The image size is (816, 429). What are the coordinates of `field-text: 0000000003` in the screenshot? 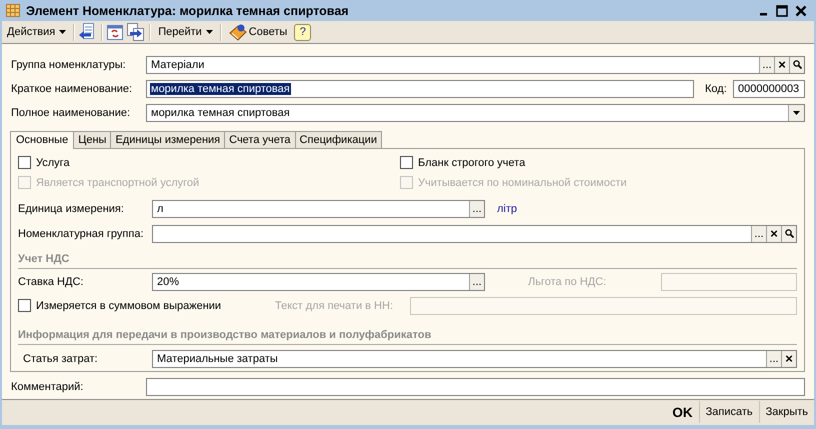 It's located at (768, 88).